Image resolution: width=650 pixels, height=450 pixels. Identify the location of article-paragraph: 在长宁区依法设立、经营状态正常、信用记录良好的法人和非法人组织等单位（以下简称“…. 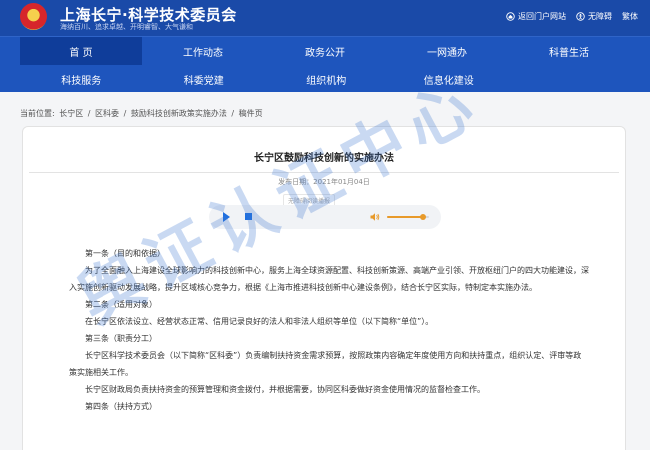
(259, 321).